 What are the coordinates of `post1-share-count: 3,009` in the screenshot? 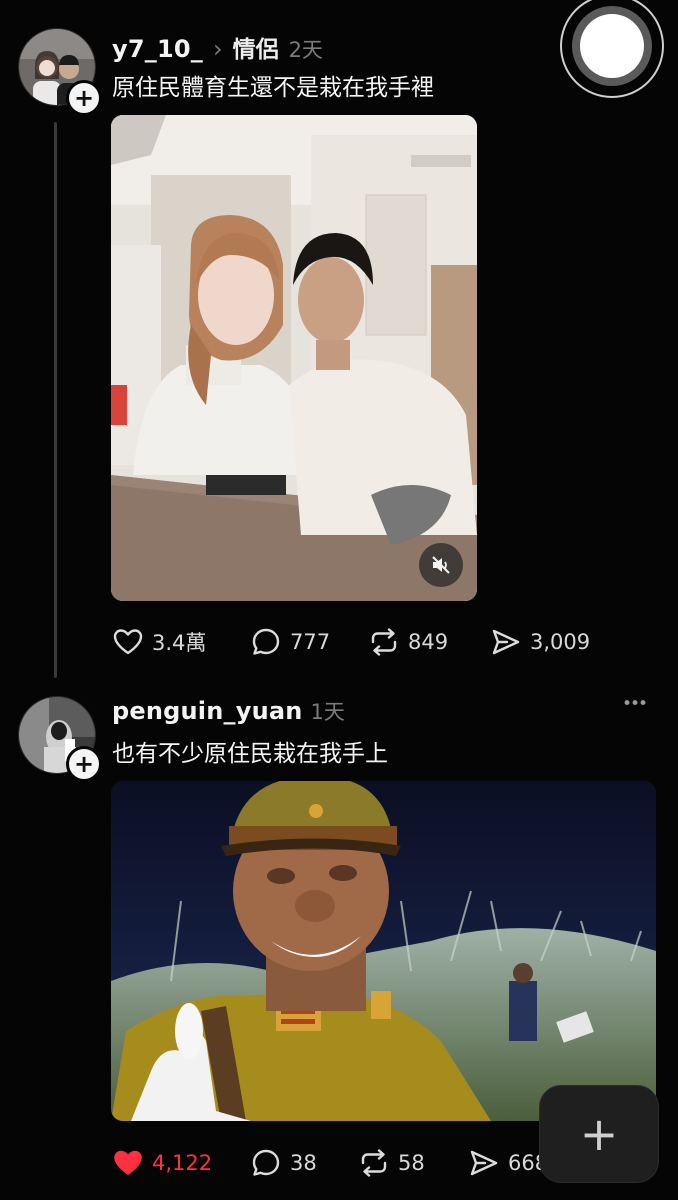 It's located at (560, 642).